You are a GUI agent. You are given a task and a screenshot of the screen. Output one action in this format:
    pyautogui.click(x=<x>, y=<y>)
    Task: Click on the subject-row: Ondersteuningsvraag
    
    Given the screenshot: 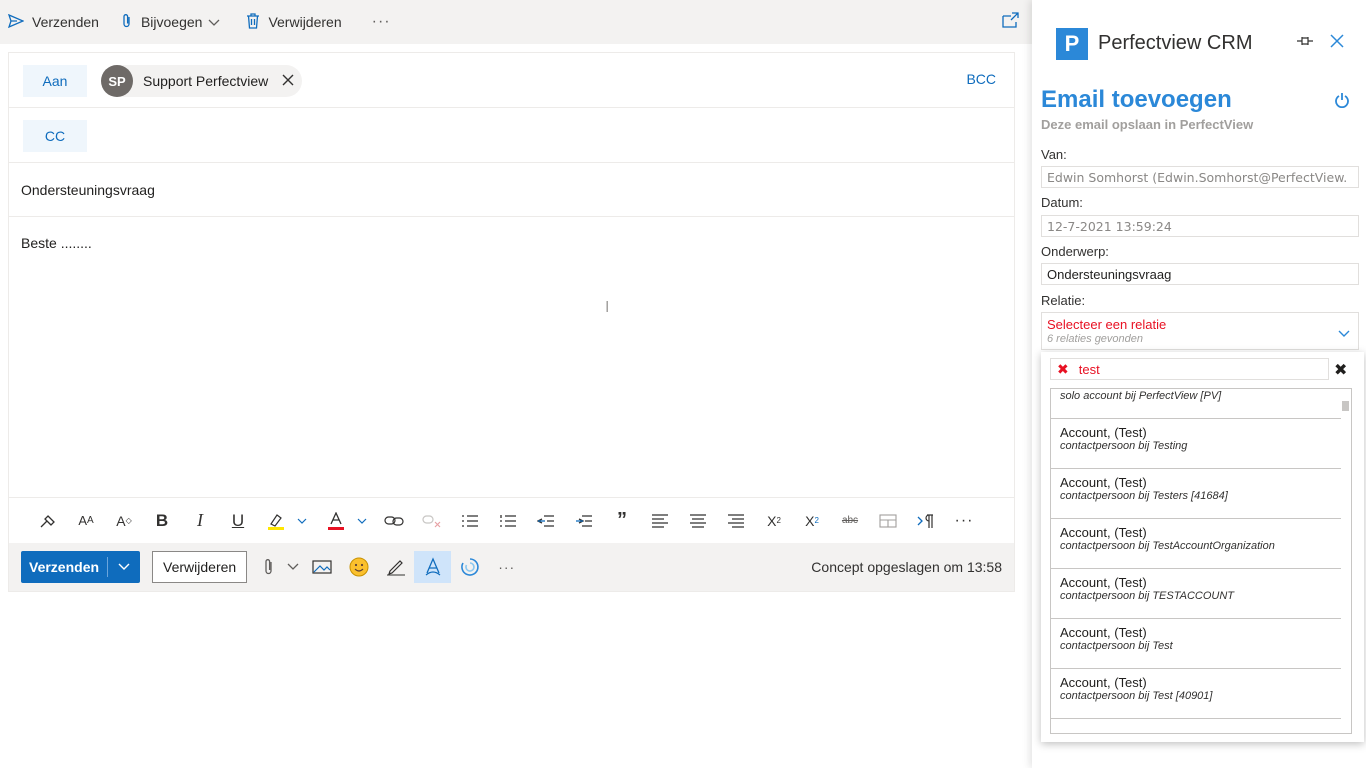 What is the action you would take?
    pyautogui.click(x=511, y=190)
    